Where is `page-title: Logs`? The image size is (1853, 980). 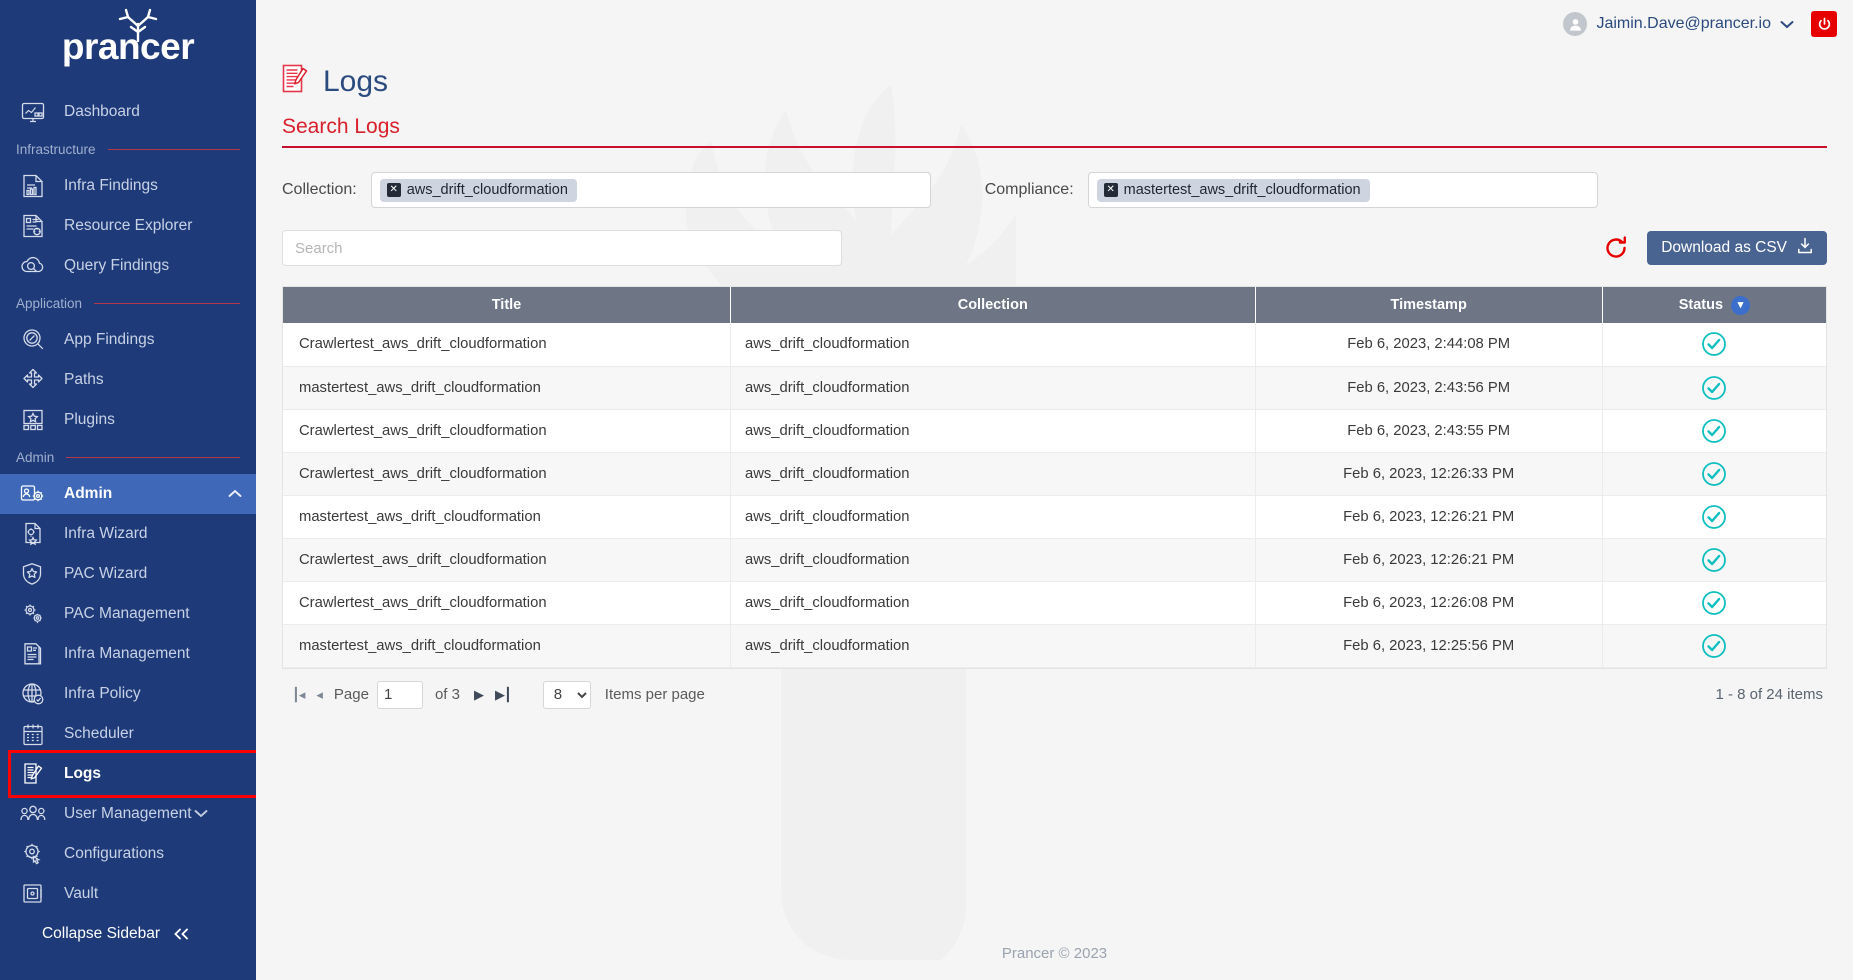
page-title: Logs is located at coordinates (356, 81).